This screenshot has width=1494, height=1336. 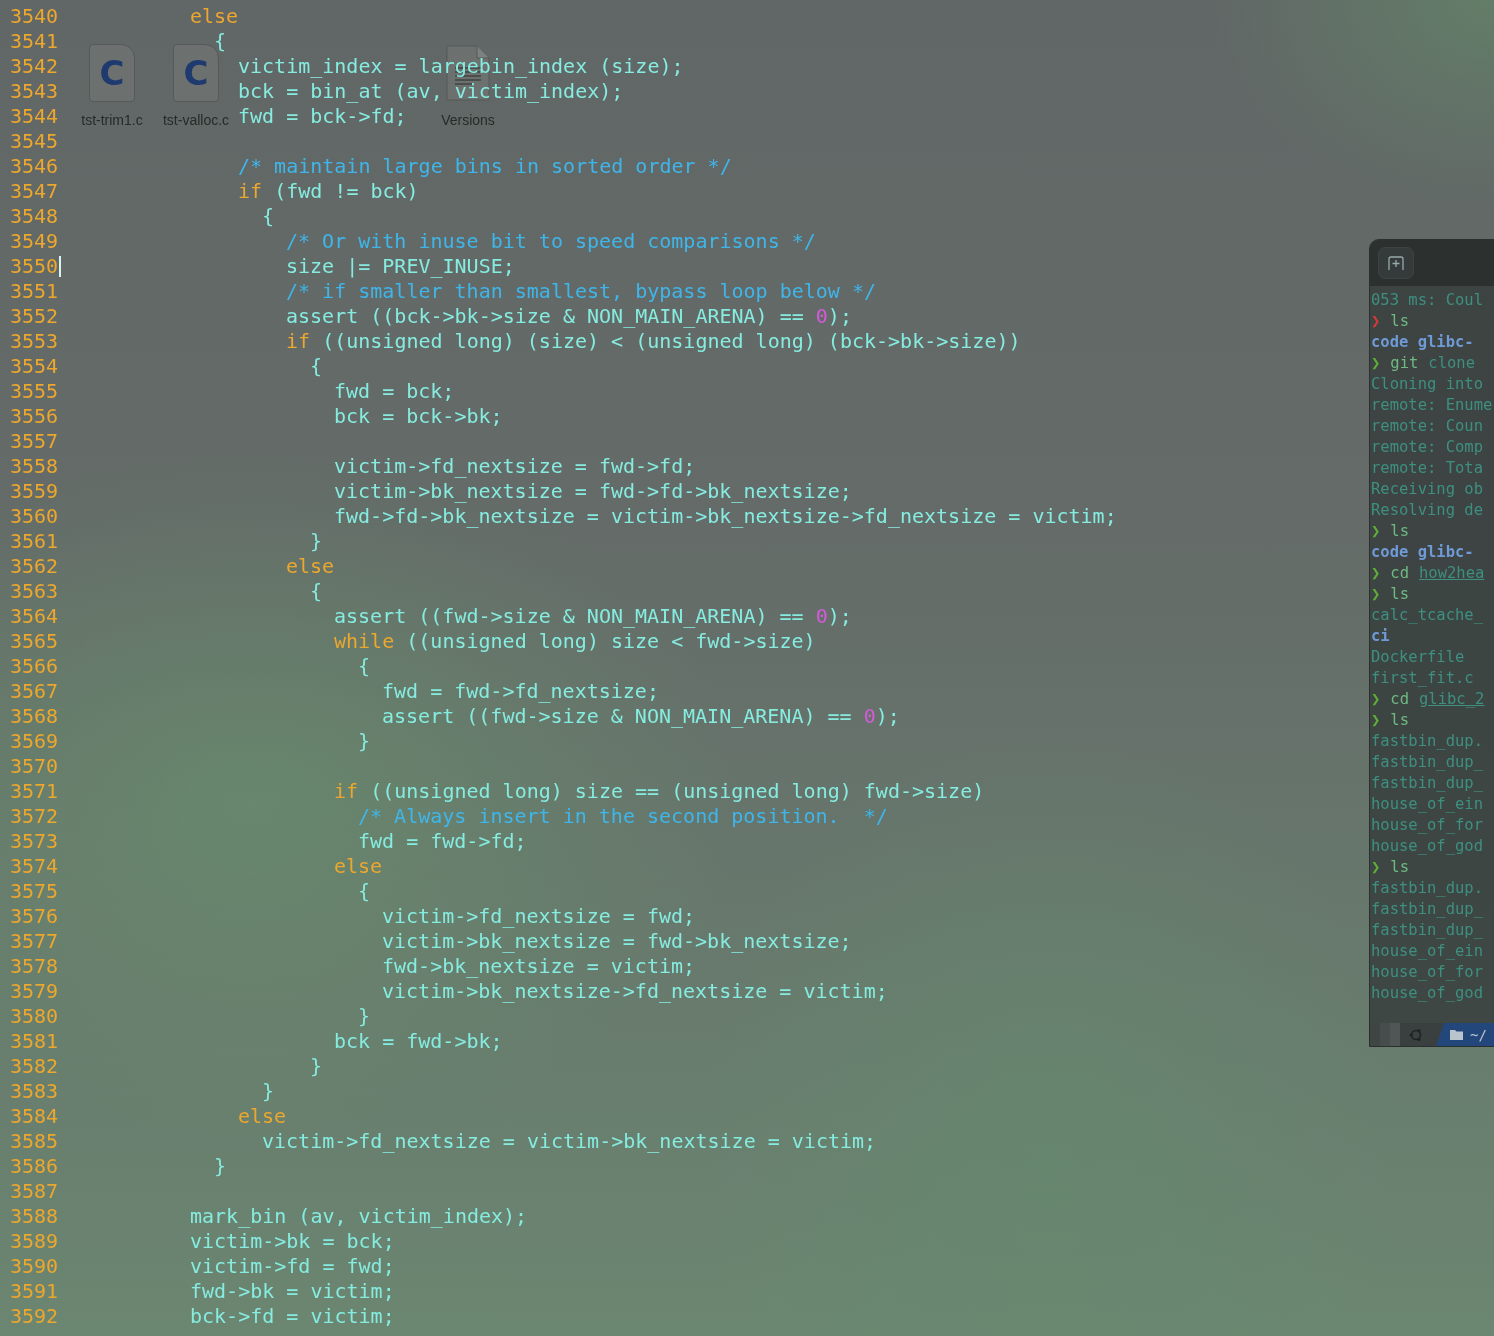 I want to click on code-line: mark_bin (av, victim_index);, so click(x=359, y=1216).